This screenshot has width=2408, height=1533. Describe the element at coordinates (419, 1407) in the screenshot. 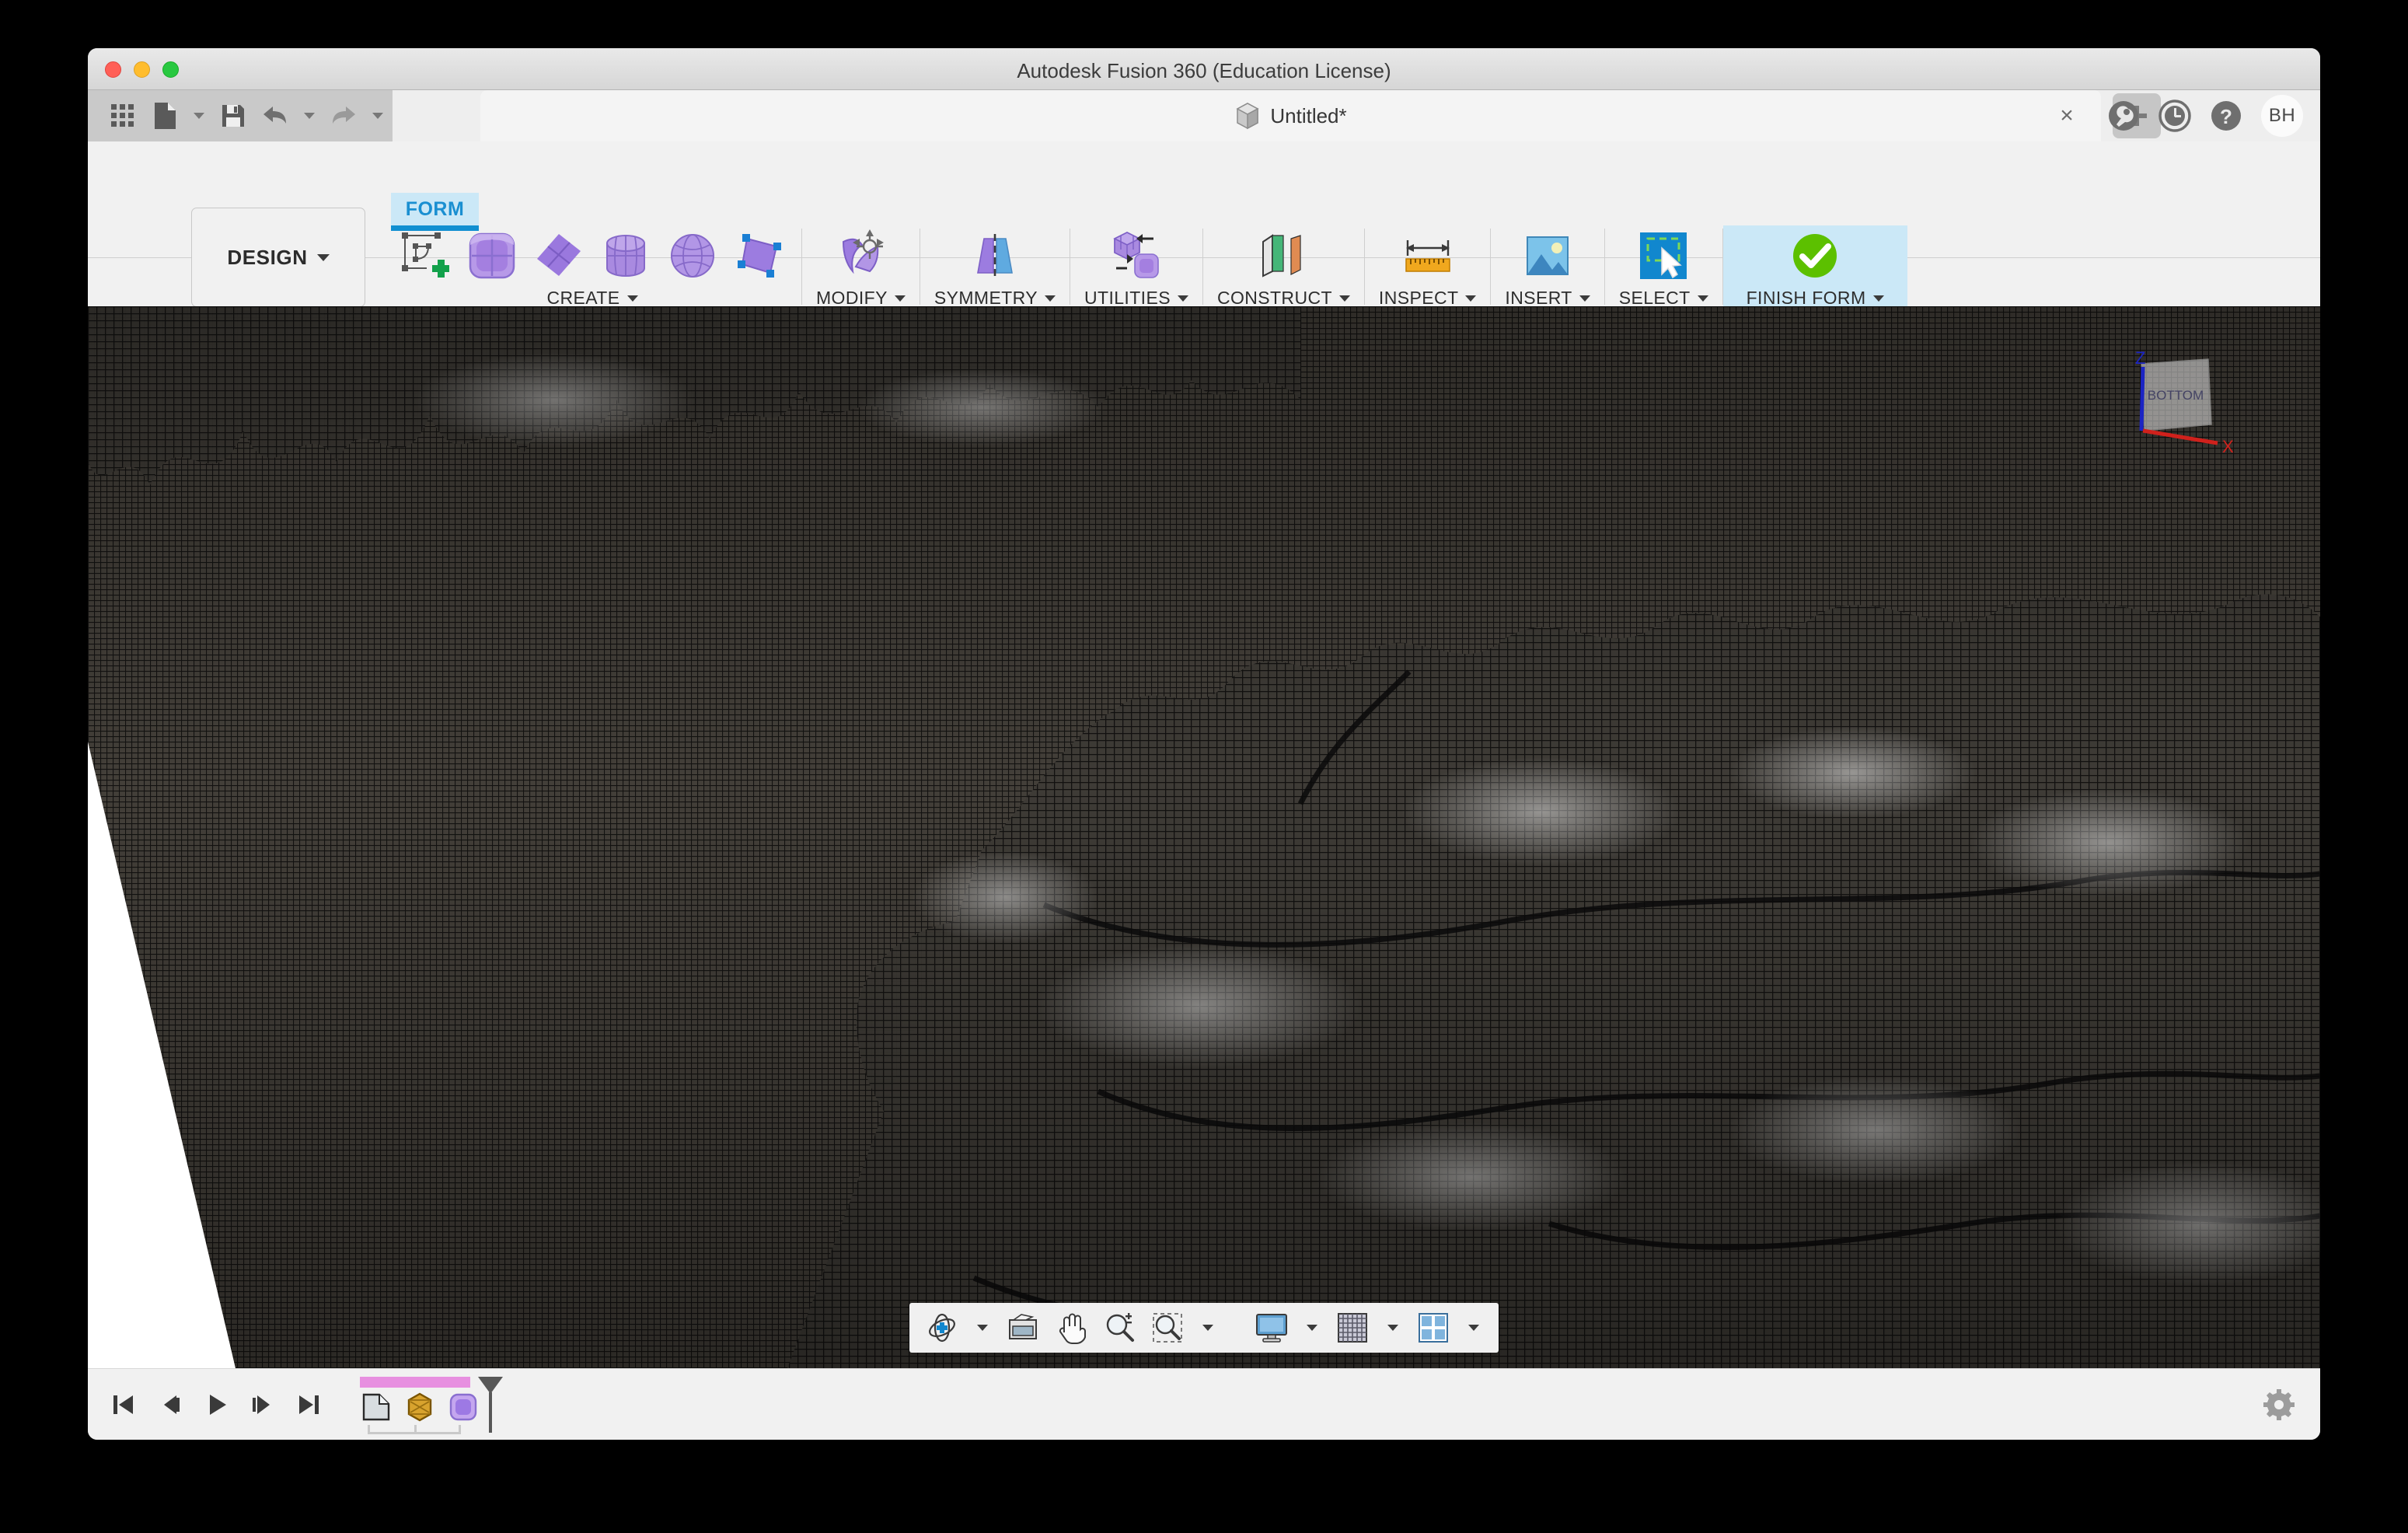

I see `timeline-node-box` at that location.